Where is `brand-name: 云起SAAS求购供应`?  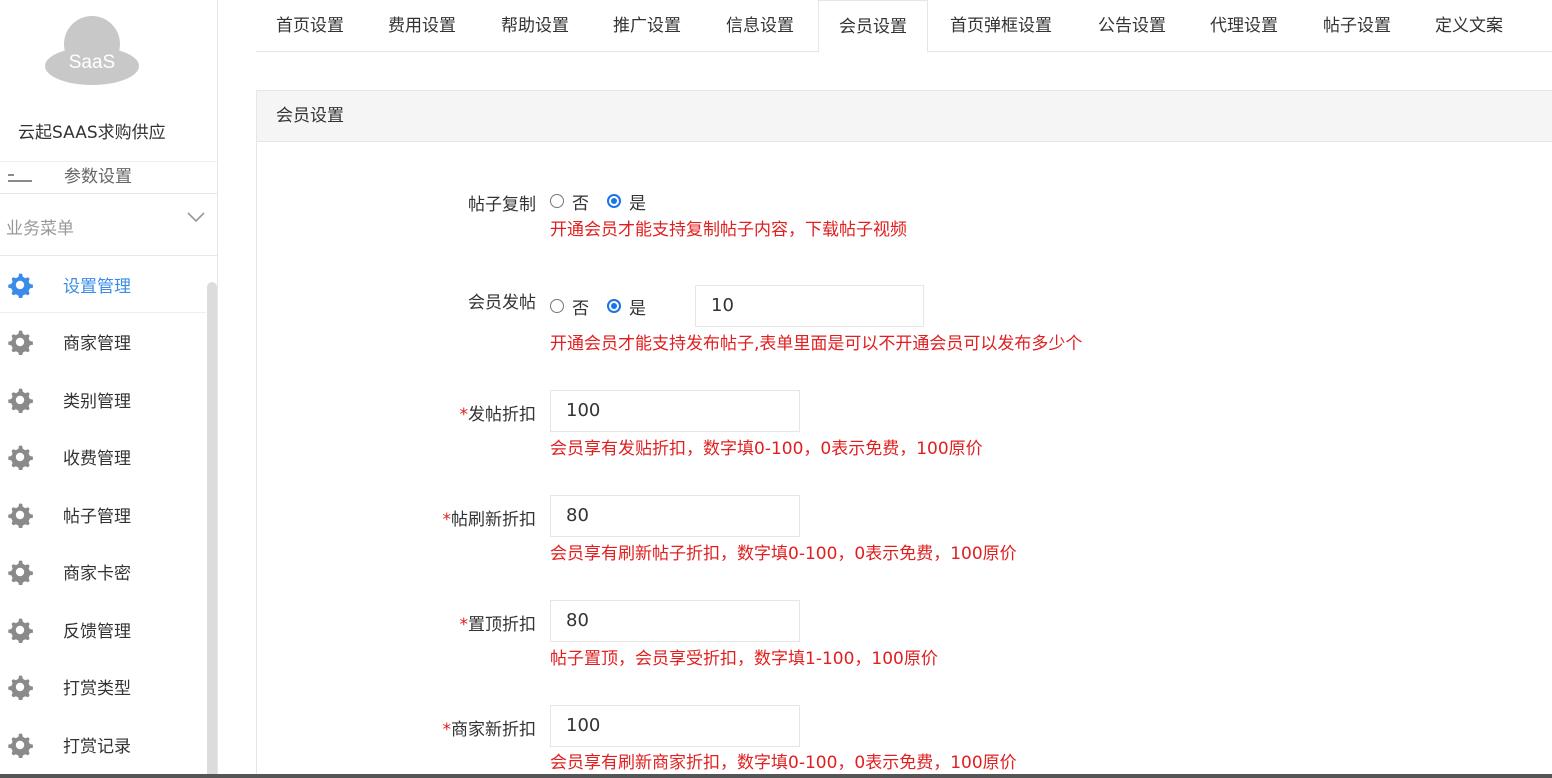 brand-name: 云起SAAS求购供应 is located at coordinates (92, 133).